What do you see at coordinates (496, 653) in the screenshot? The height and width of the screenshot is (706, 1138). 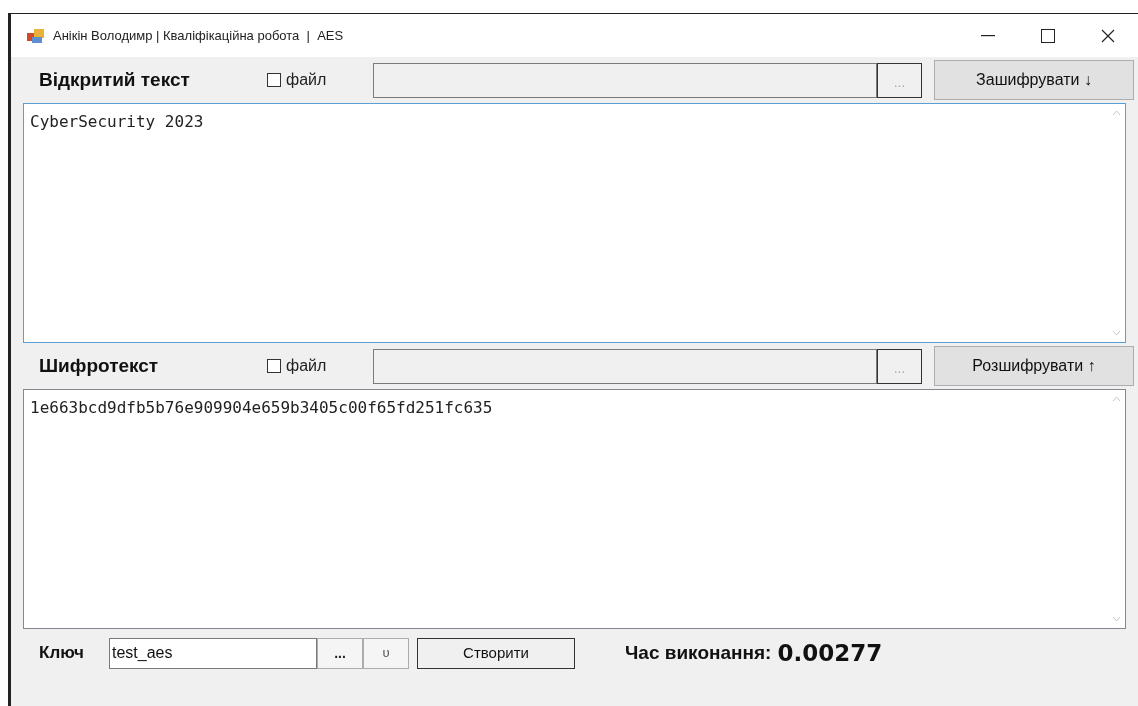 I see `create-button: Створити` at bounding box center [496, 653].